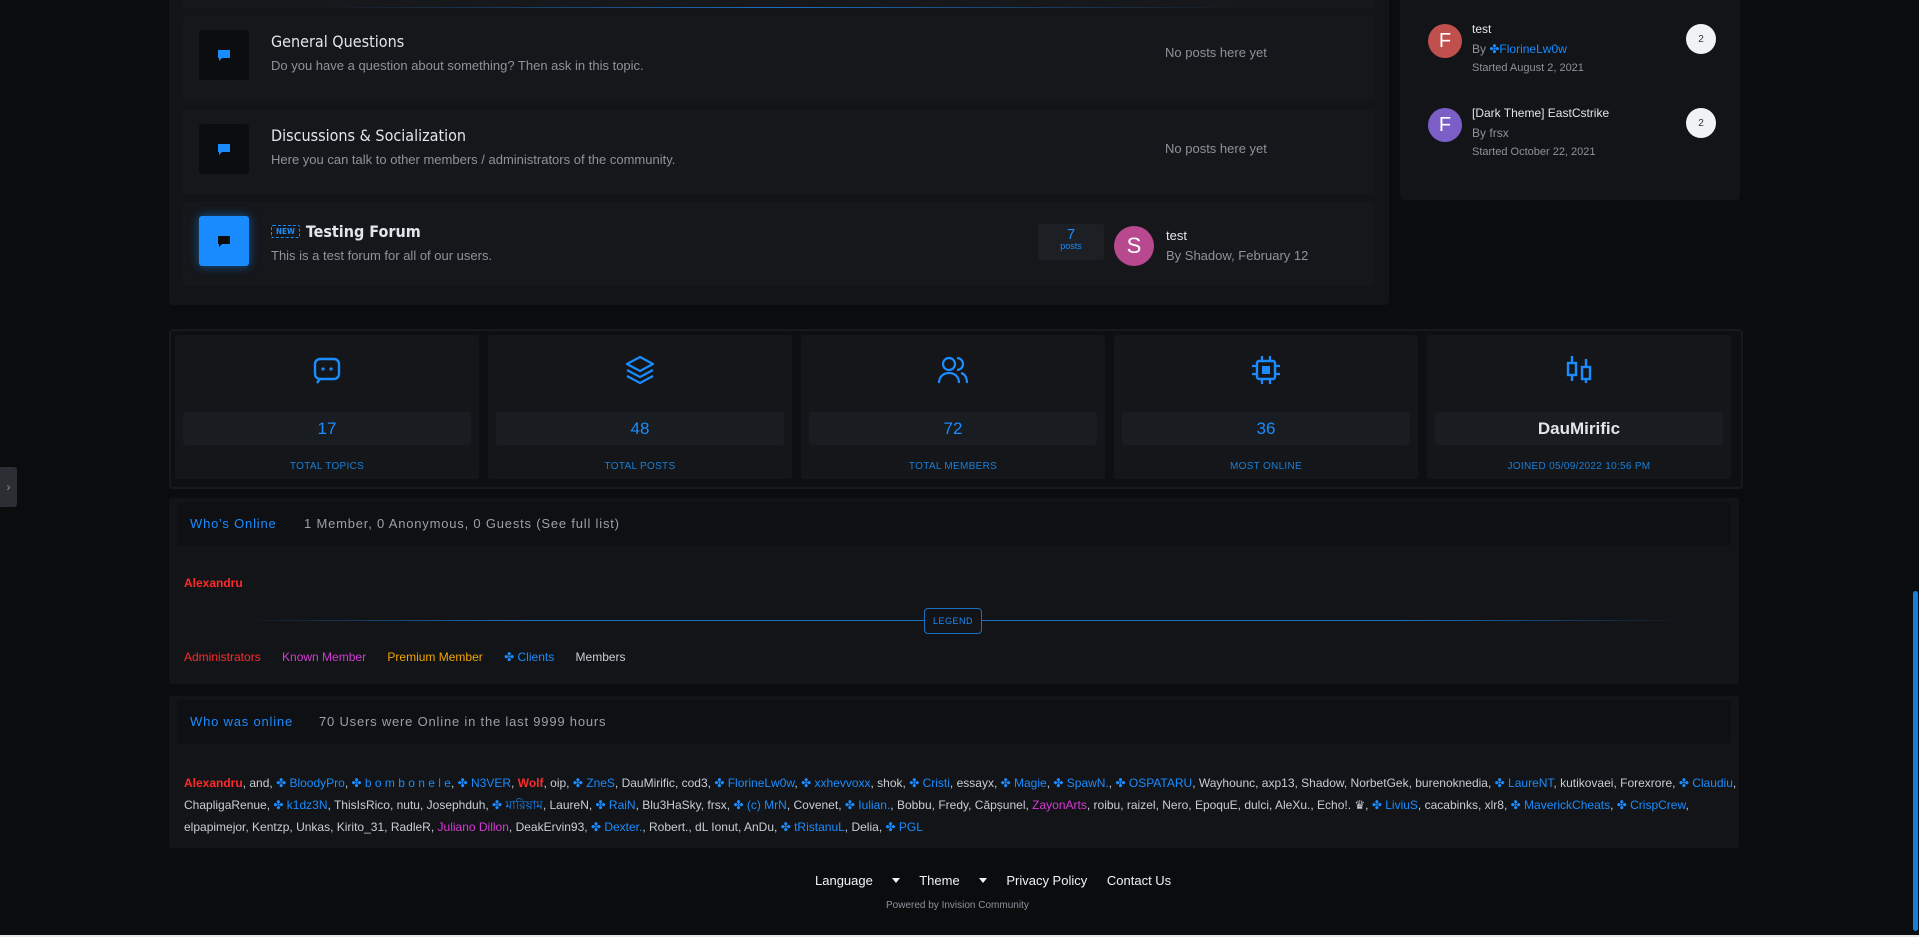 The height and width of the screenshot is (937, 1919). Describe the element at coordinates (1567, 805) in the screenshot. I see `user-link: MaverickCheats` at that location.